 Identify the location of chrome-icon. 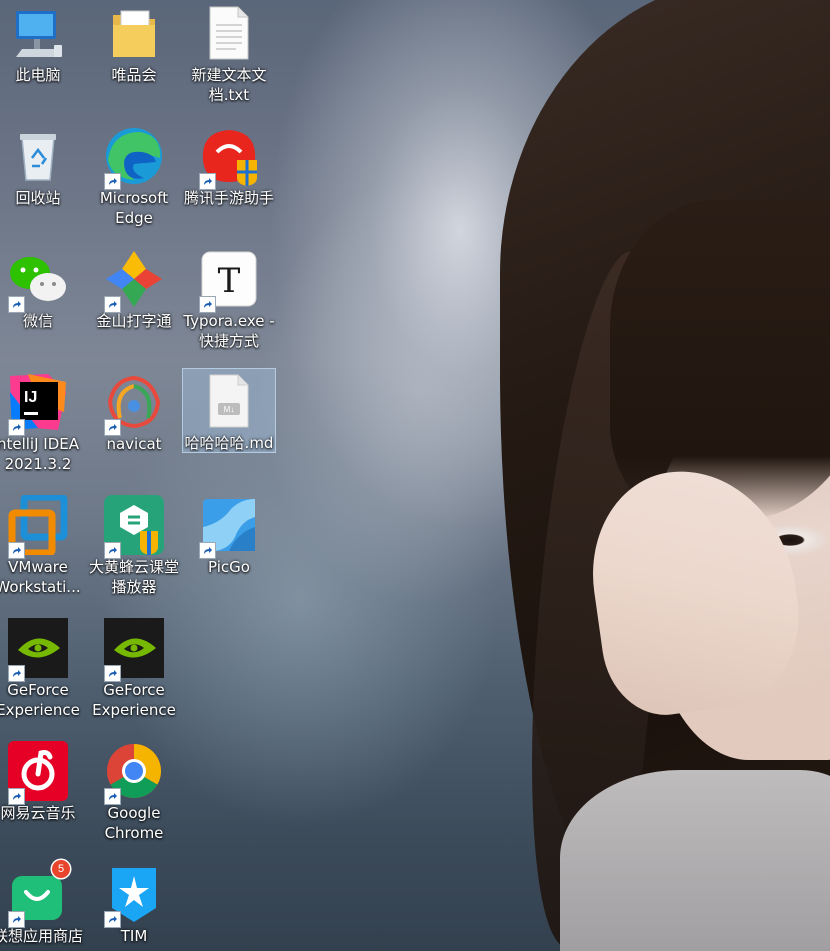
(134, 773).